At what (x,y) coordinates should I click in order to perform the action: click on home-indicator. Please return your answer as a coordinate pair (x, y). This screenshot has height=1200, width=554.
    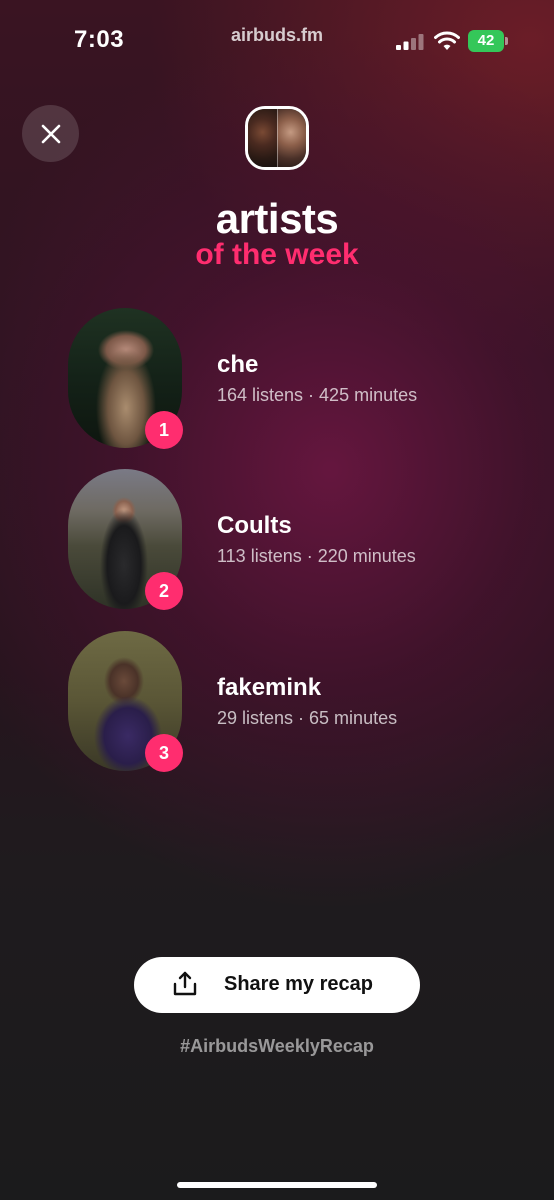
    Looking at the image, I should click on (277, 1185).